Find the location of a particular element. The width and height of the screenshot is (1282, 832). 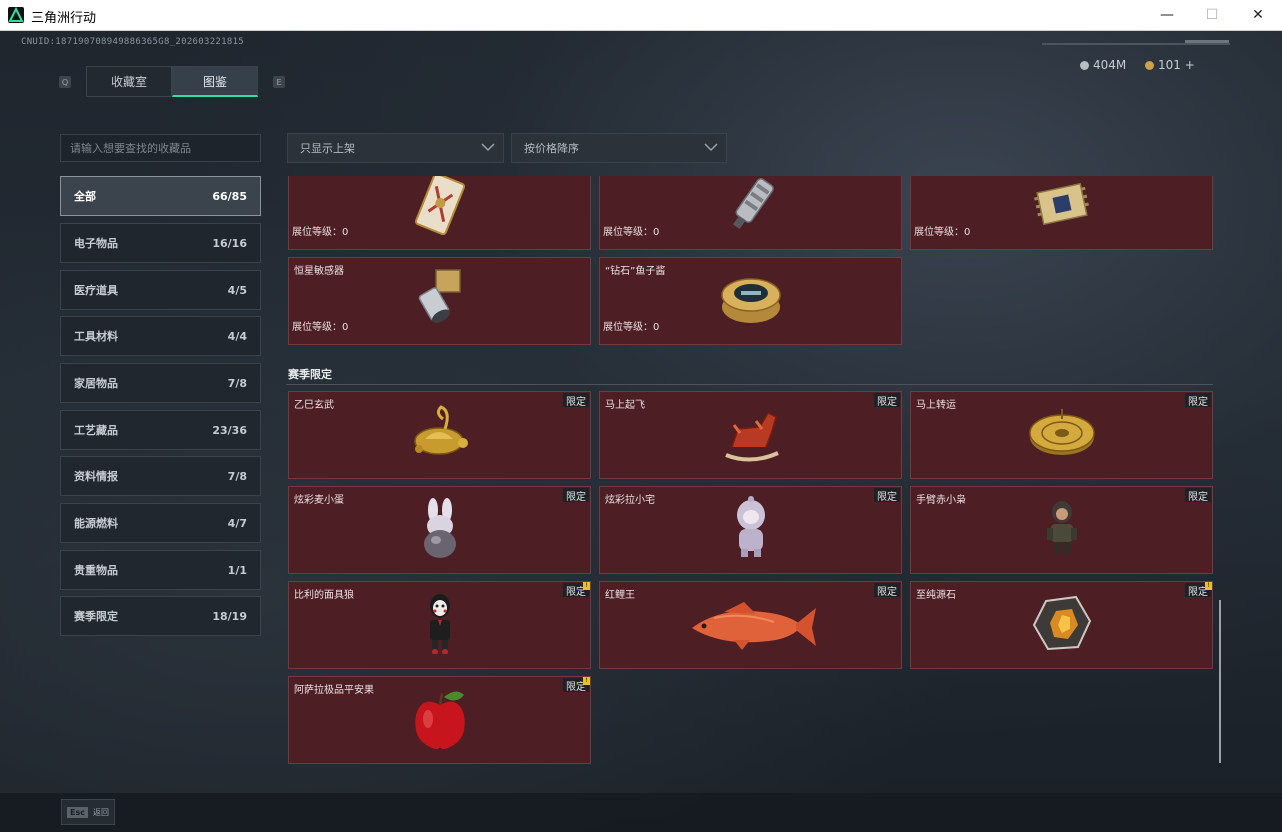

collectible-card: 红鲤王 限定 is located at coordinates (750, 625).